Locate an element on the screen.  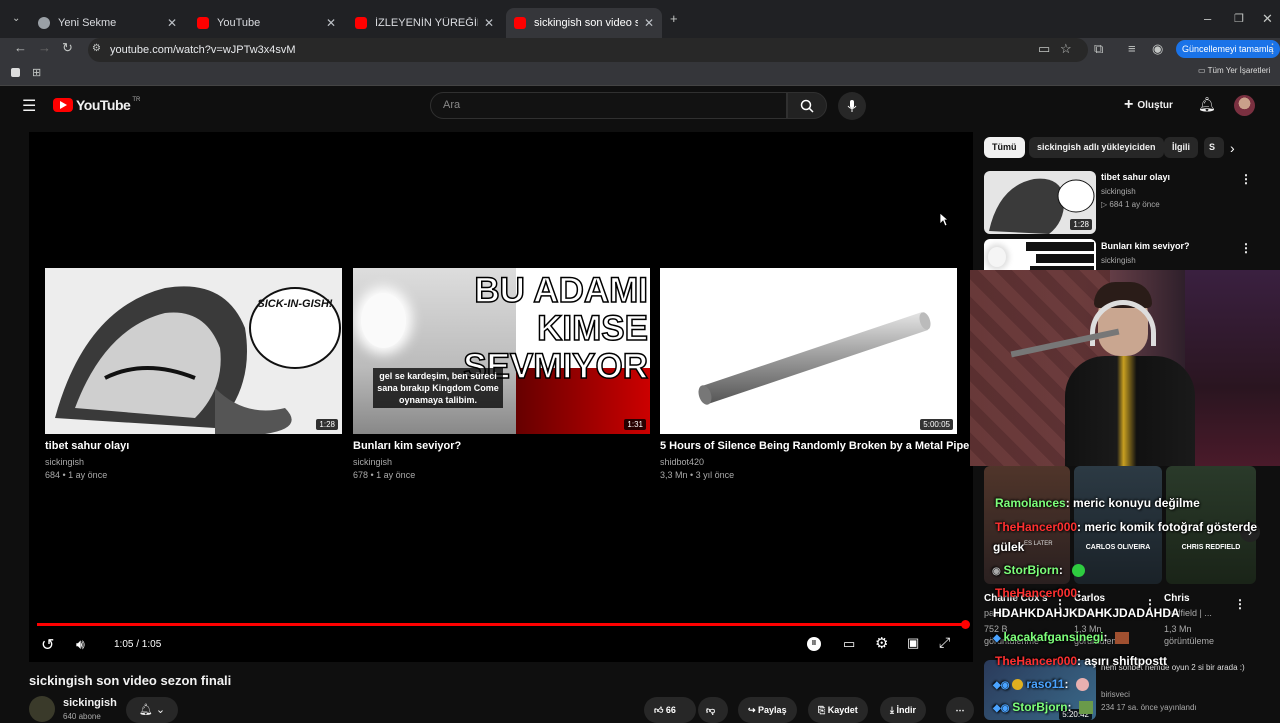
search-button is located at coordinates (807, 105).